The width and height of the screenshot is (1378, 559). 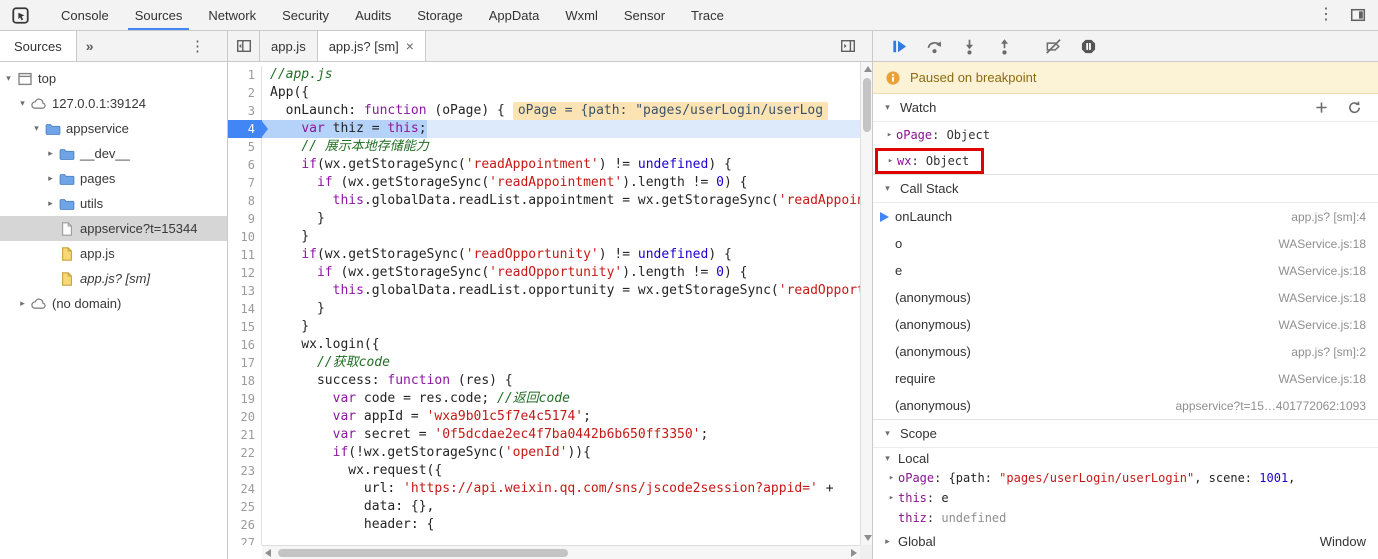 I want to click on inspect-button, so click(x=20, y=15).